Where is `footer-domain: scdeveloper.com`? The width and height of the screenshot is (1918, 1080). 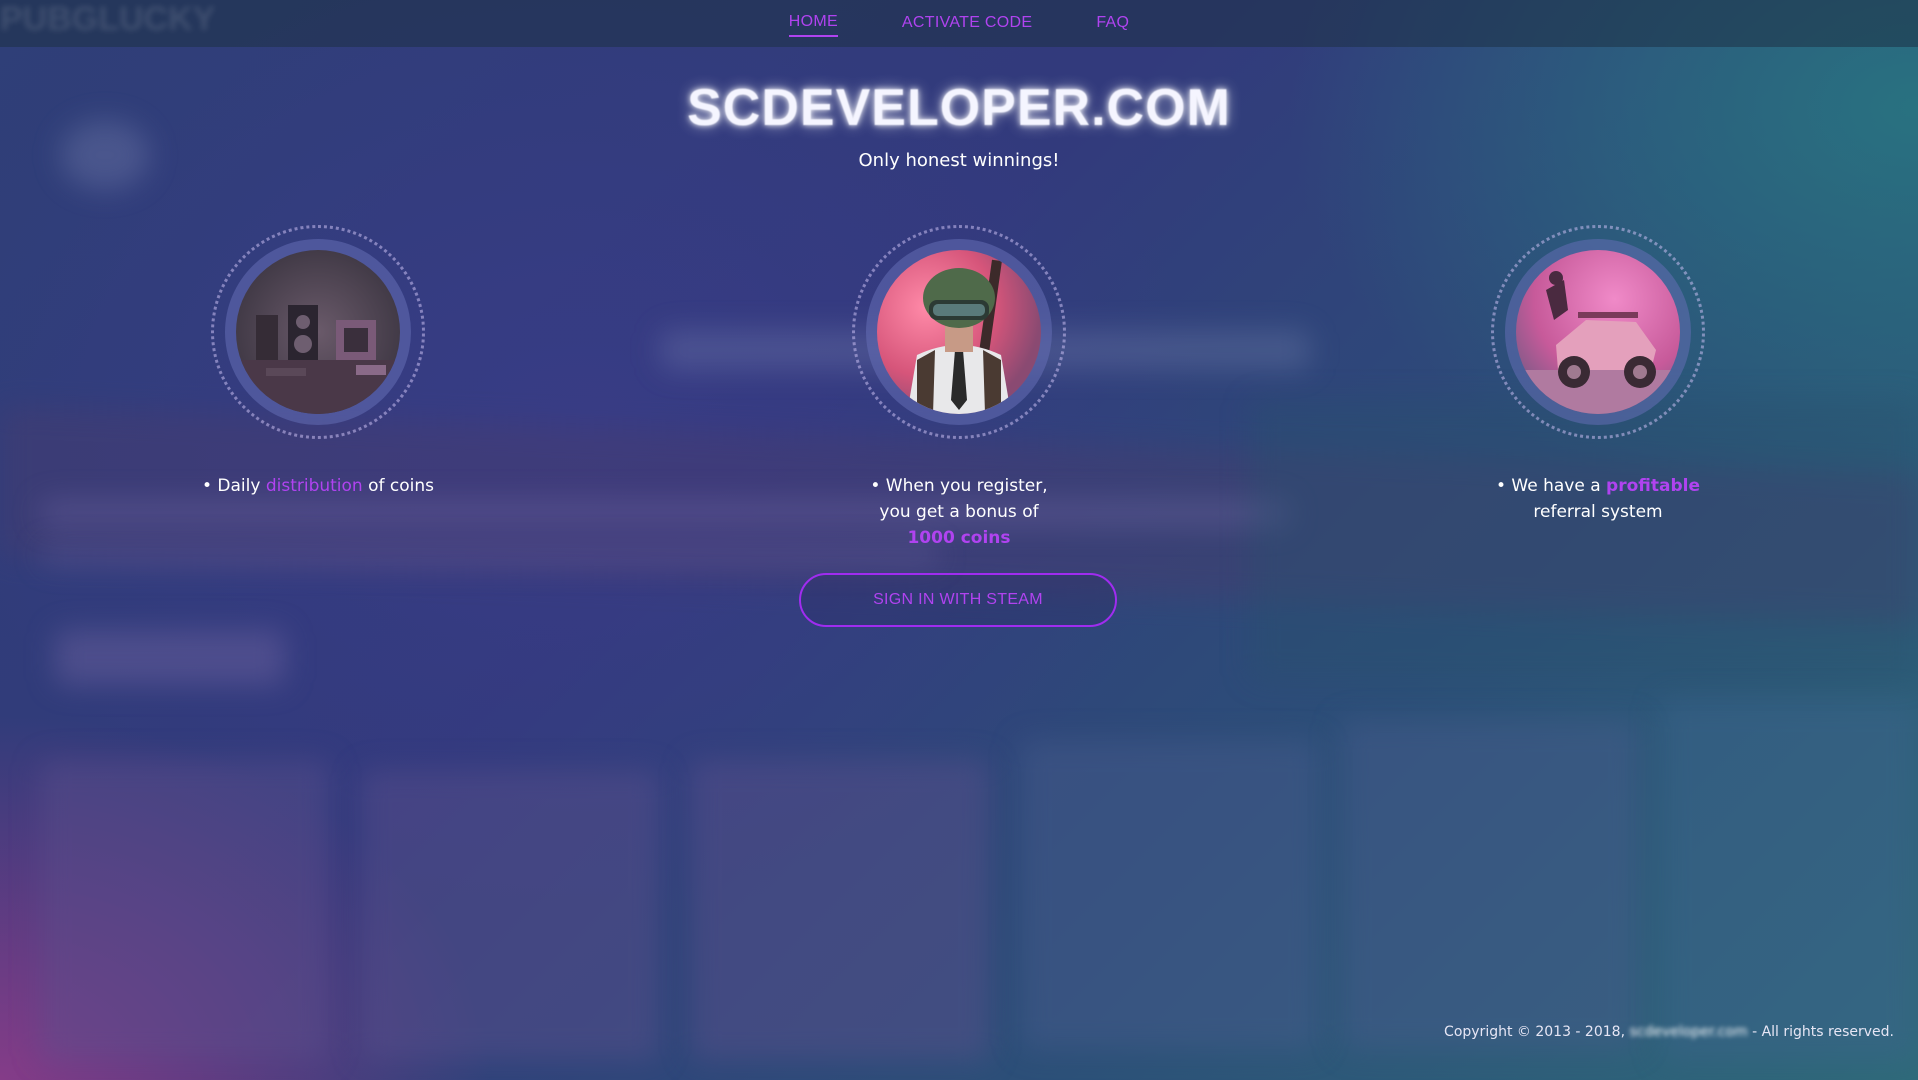
footer-domain: scdeveloper.com is located at coordinates (1688, 1032).